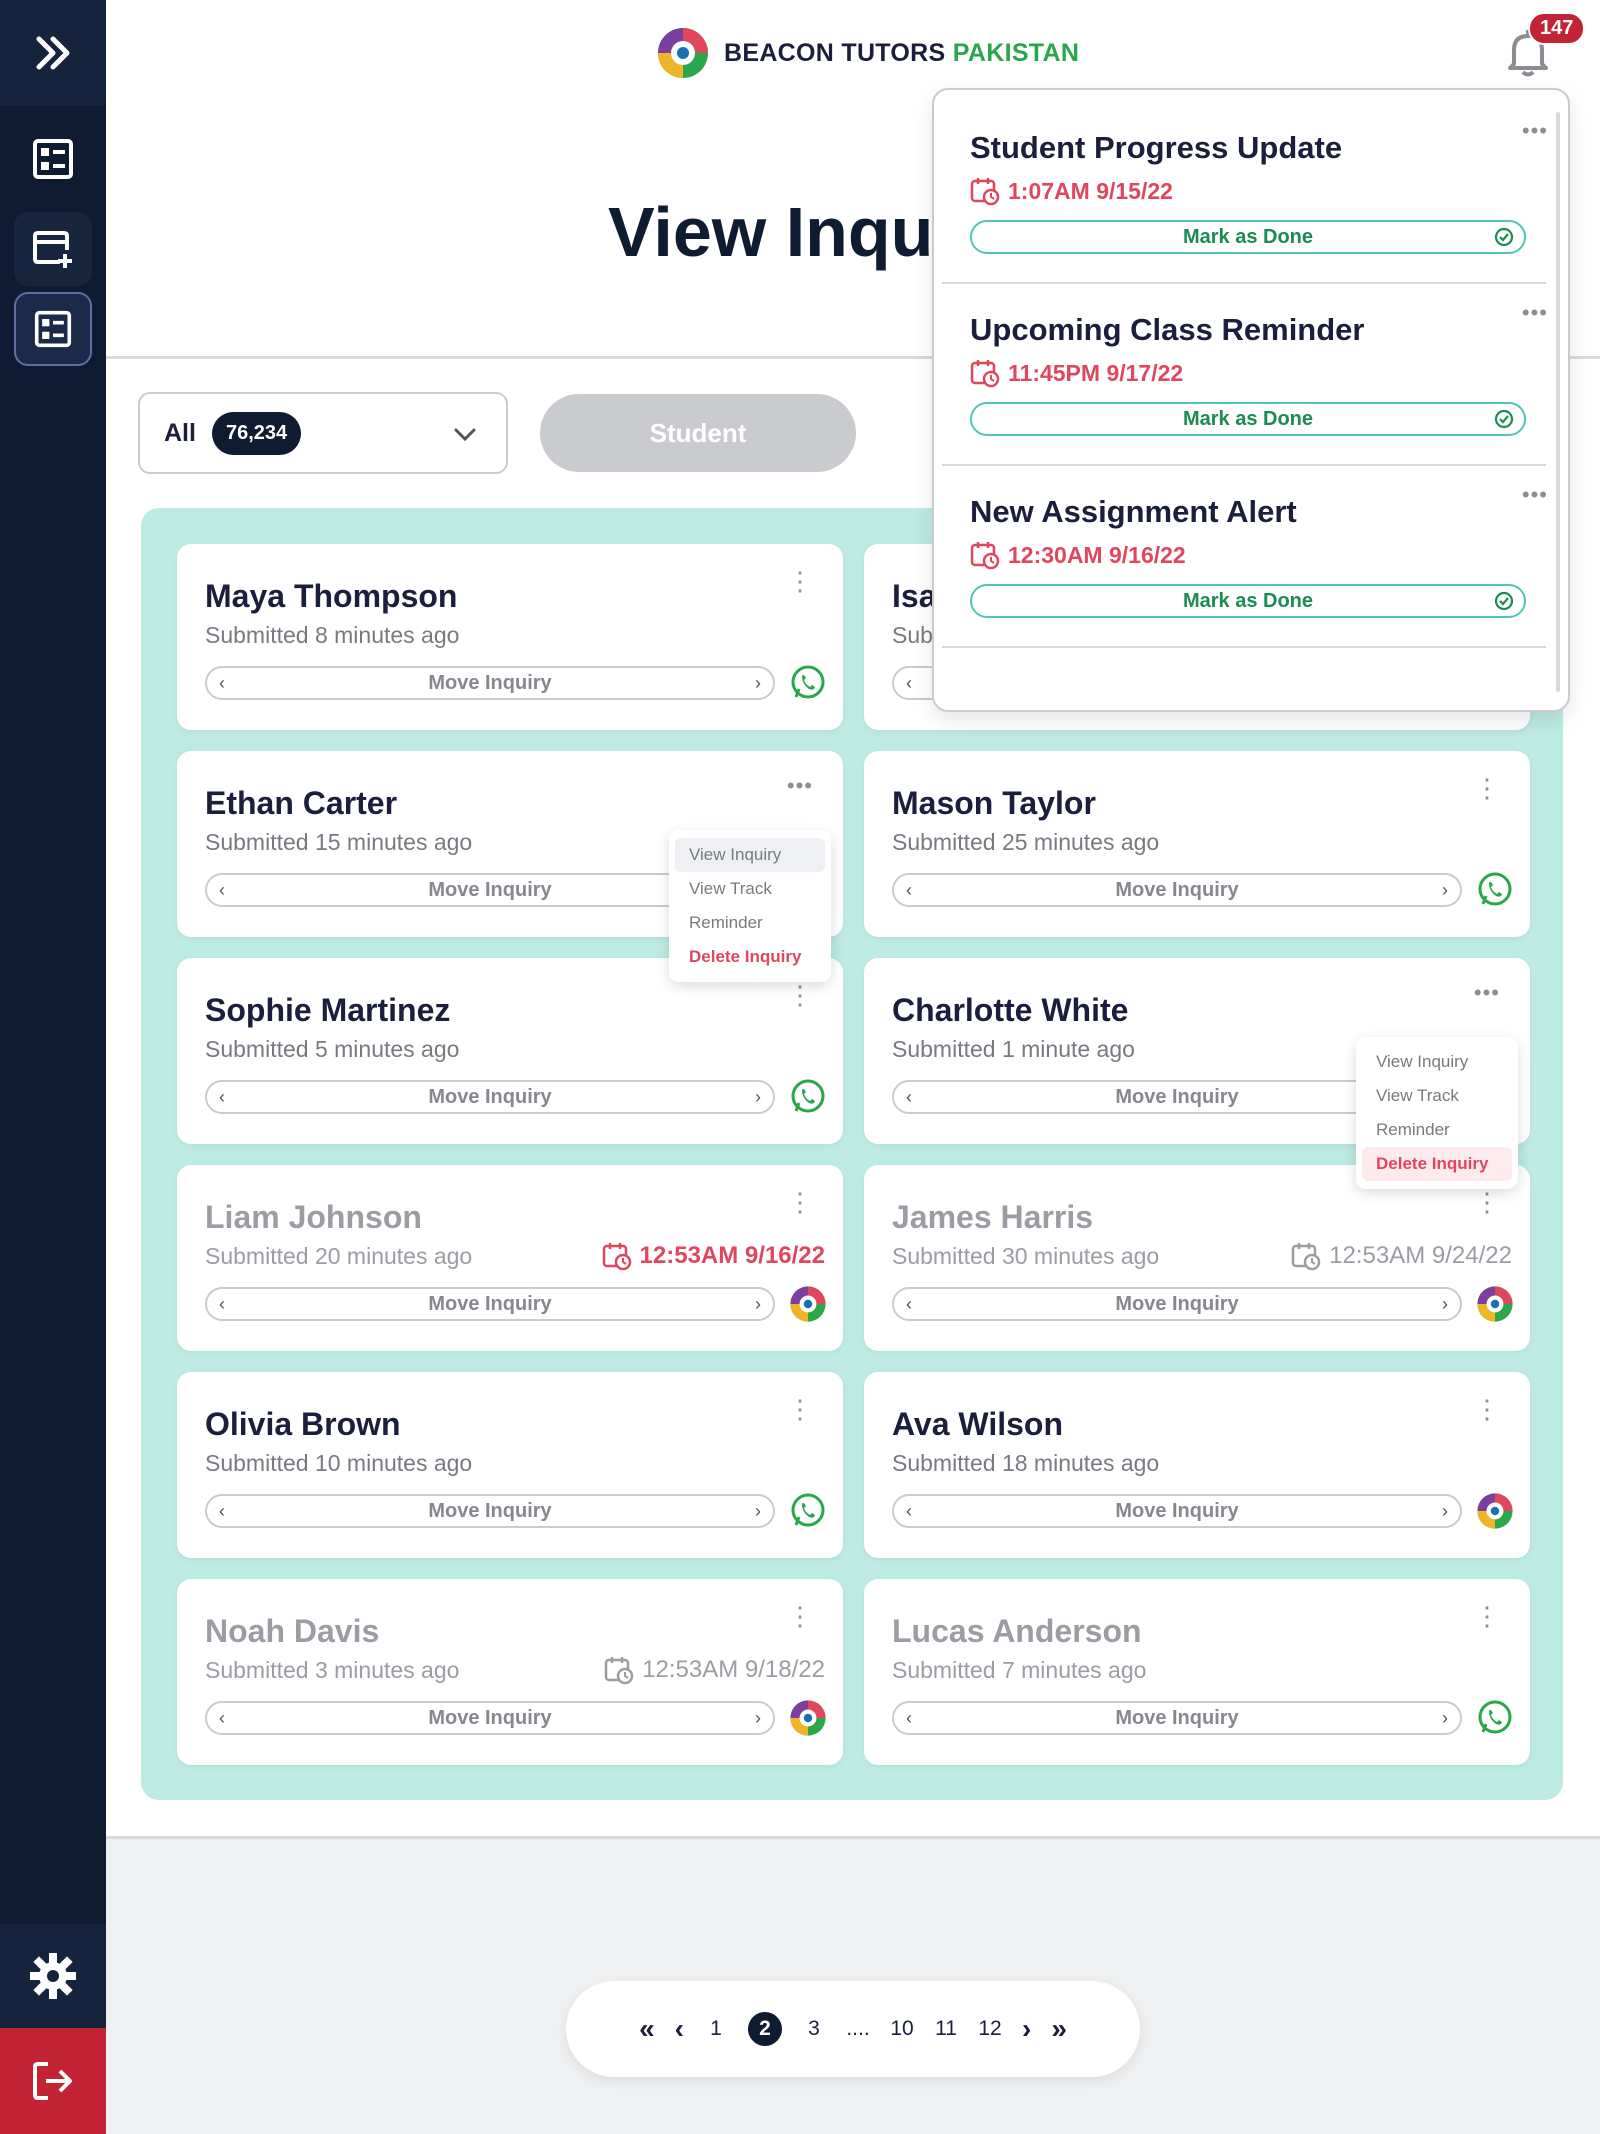  I want to click on student-name: Ethan Carter, so click(301, 803).